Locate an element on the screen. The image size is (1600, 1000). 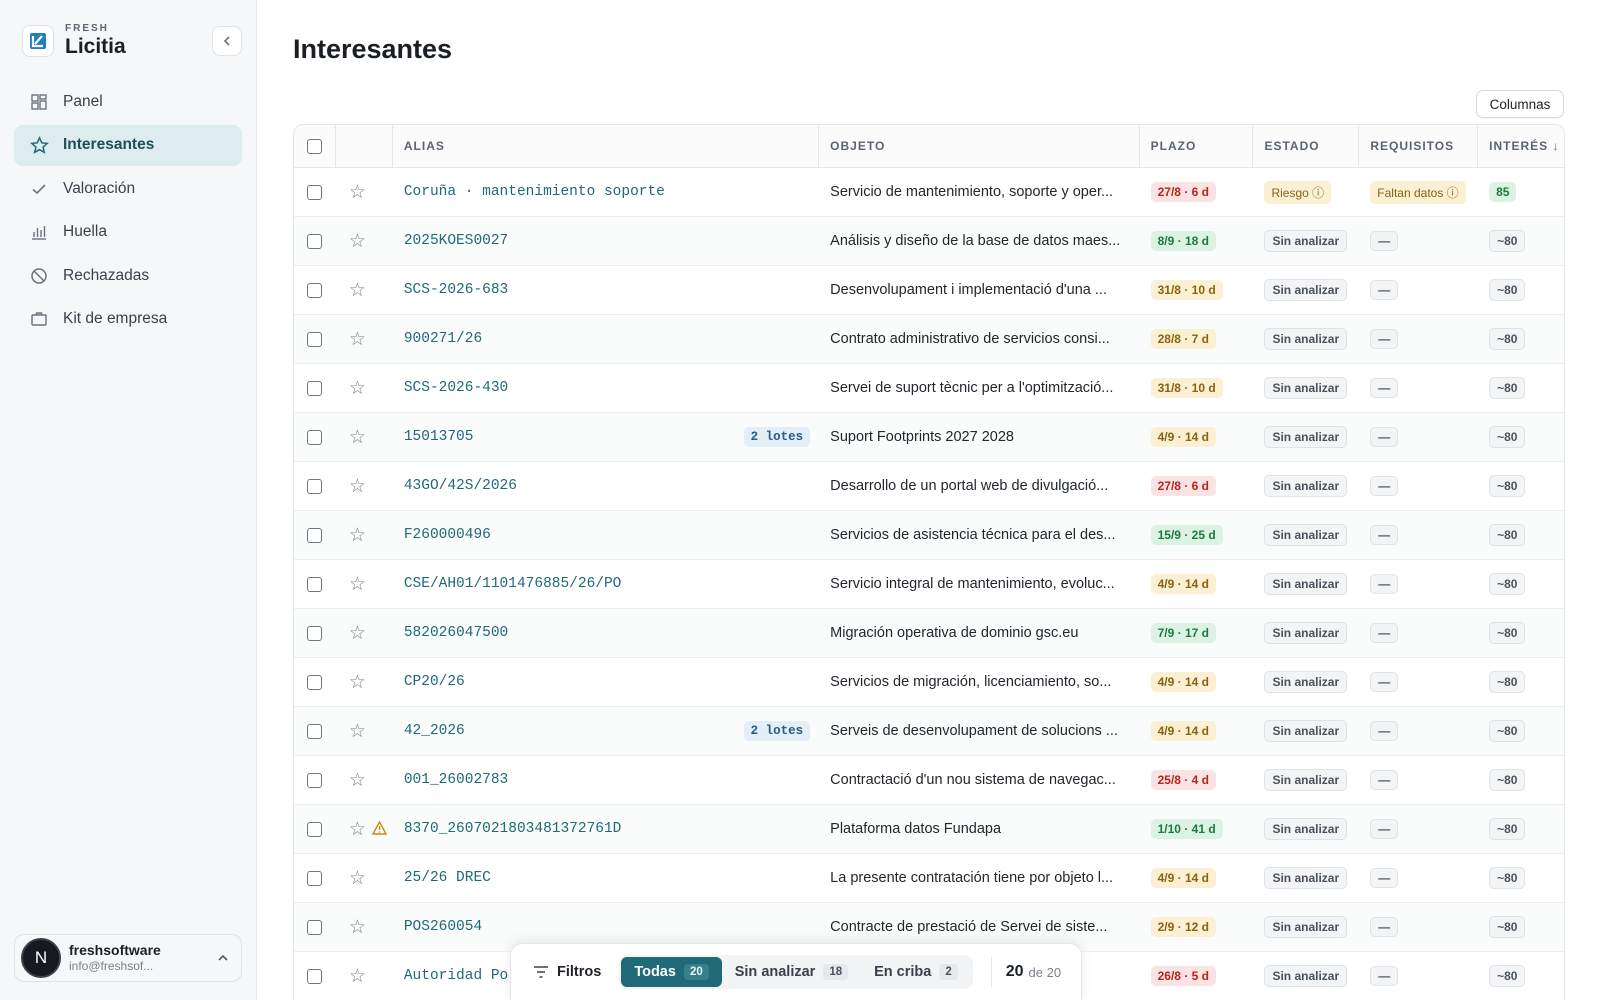
alias-link: 001_26002783 is located at coordinates (456, 780).